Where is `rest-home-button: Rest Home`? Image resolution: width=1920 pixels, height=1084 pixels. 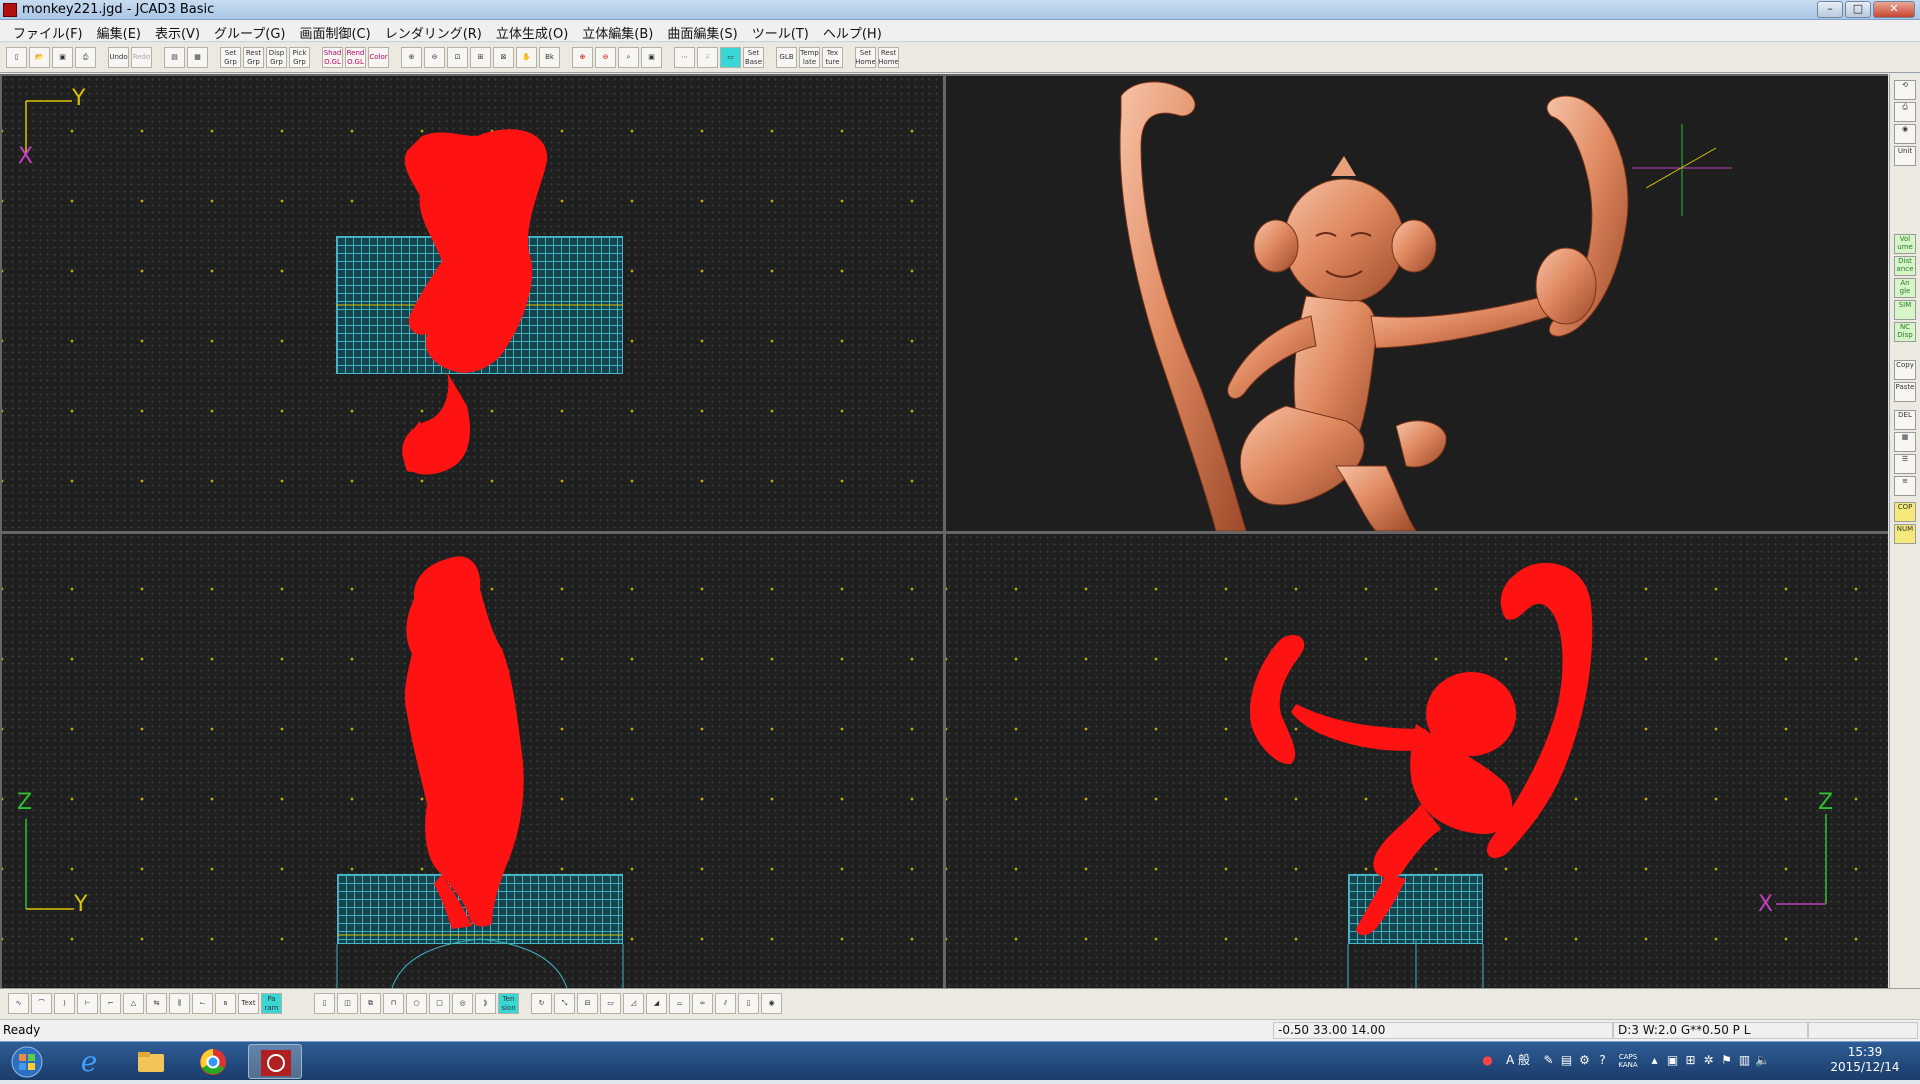
rest-home-button: Rest Home is located at coordinates (888, 57).